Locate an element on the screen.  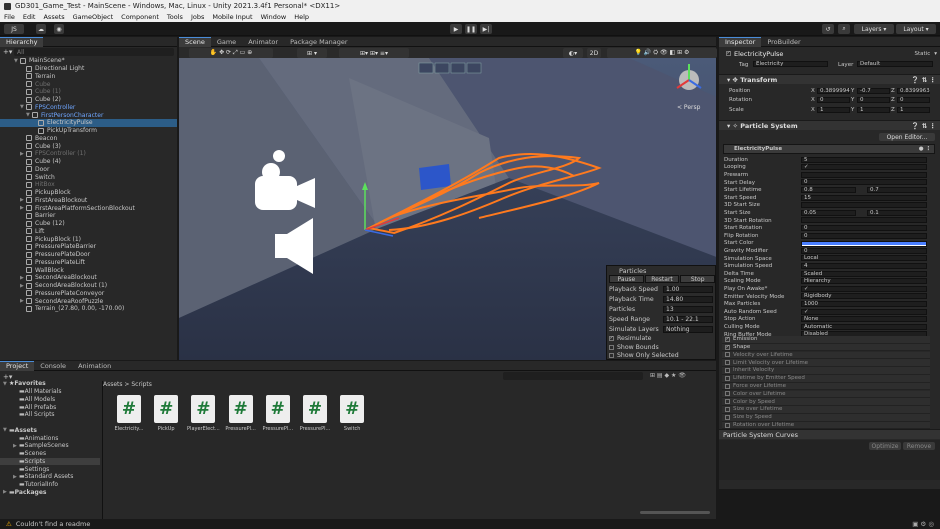
cloud-icon: ☁ is located at coordinates (41, 29).